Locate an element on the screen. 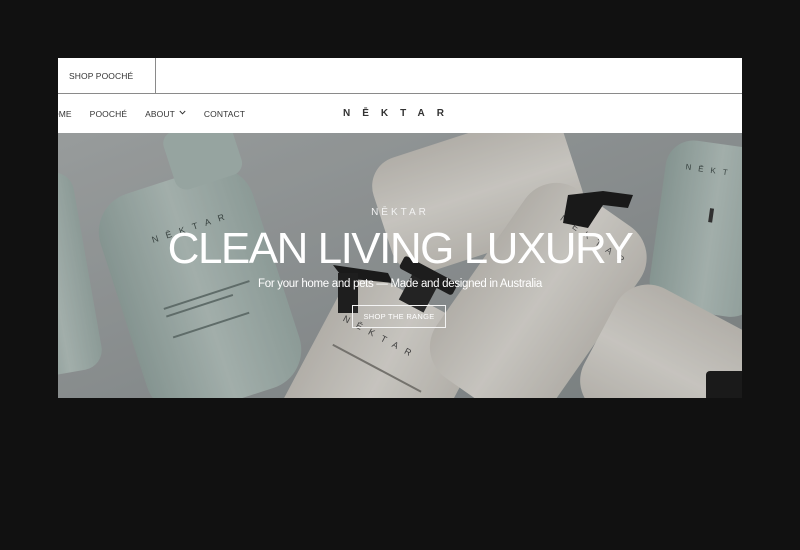 This screenshot has height=550, width=800. shop-pooche-tab: SHOP POOCHÉ is located at coordinates (107, 76).